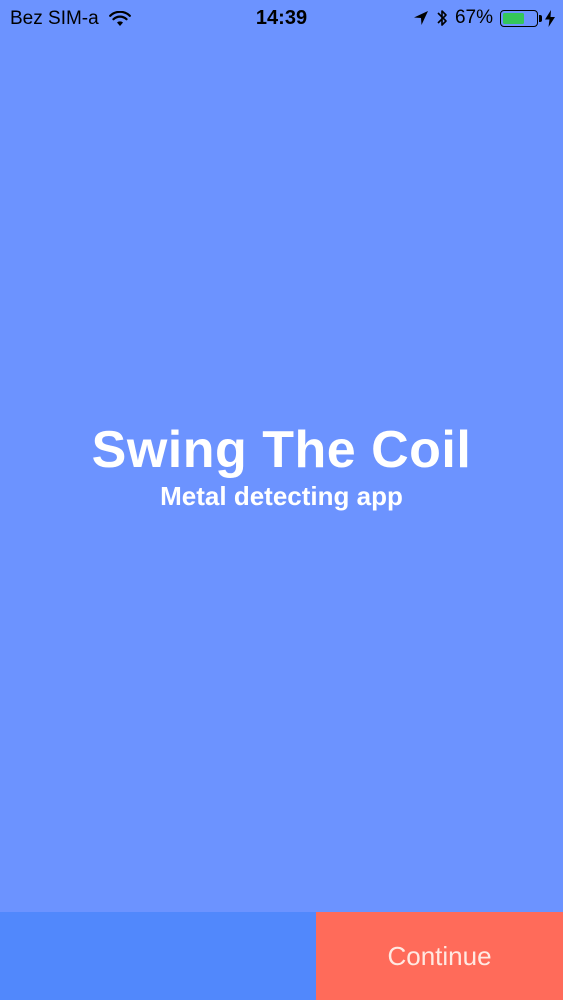 This screenshot has height=1000, width=563. What do you see at coordinates (281, 496) in the screenshot?
I see `app-subtitle: Metal detecting app` at bounding box center [281, 496].